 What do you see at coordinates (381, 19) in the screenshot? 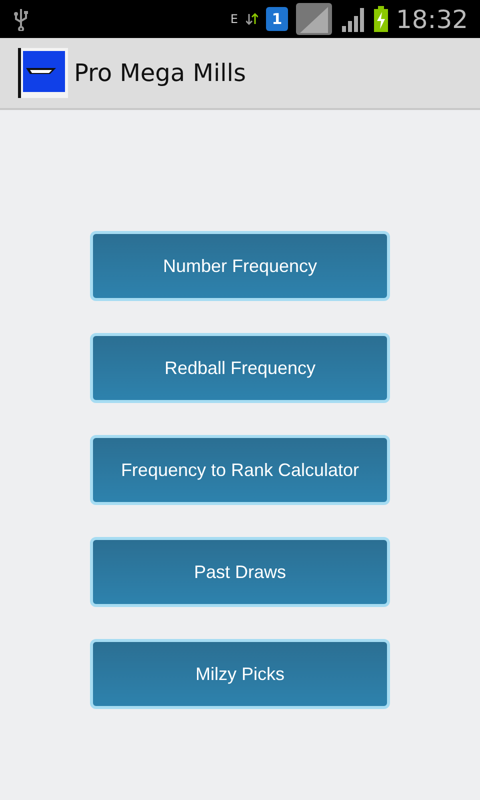
I see `battery-charging-icon` at bounding box center [381, 19].